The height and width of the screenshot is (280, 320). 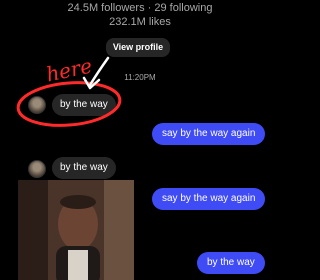 I want to click on person-image, so click(x=76, y=230).